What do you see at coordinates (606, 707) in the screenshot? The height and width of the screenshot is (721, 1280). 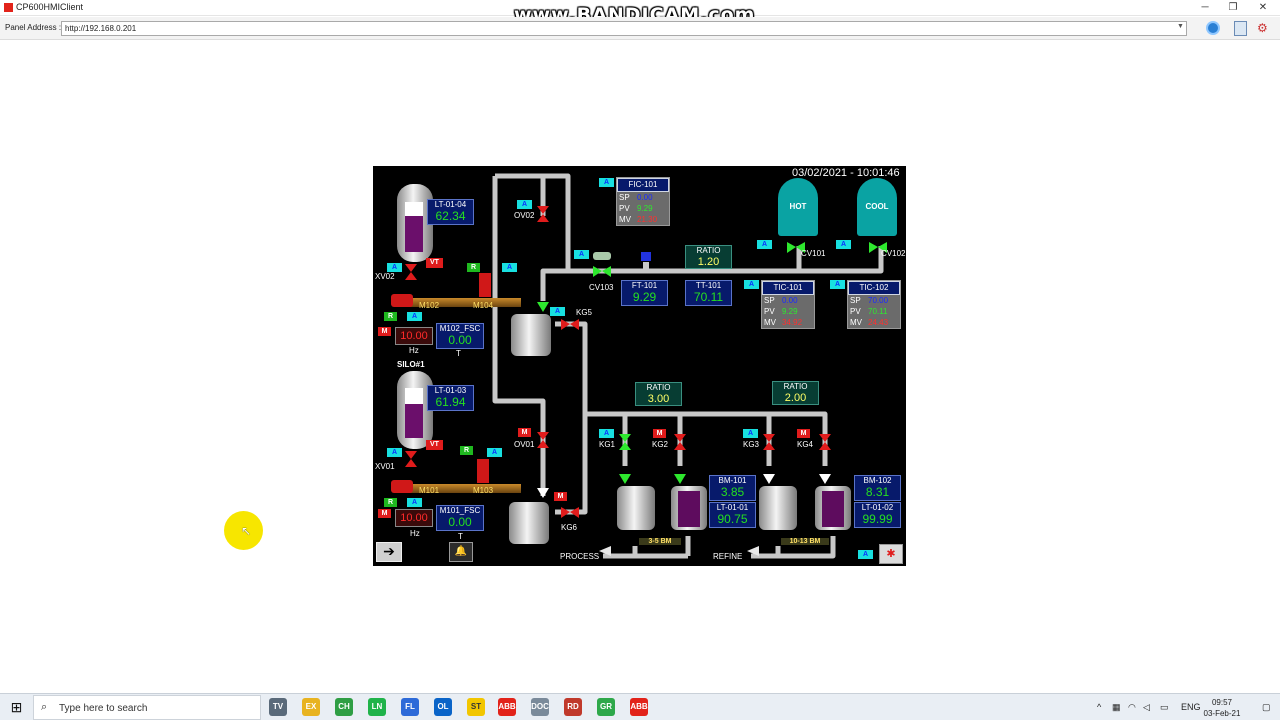 I see `green-app-icon: GR` at bounding box center [606, 707].